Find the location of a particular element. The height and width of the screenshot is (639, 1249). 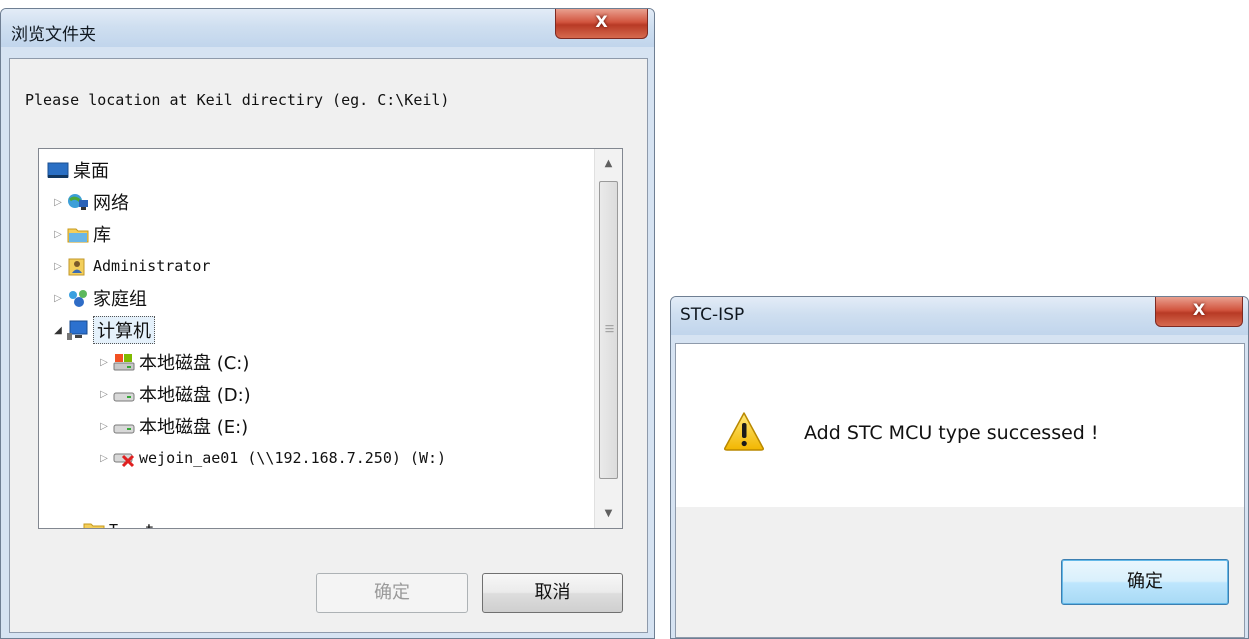

folder-icon is located at coordinates (94, 524).